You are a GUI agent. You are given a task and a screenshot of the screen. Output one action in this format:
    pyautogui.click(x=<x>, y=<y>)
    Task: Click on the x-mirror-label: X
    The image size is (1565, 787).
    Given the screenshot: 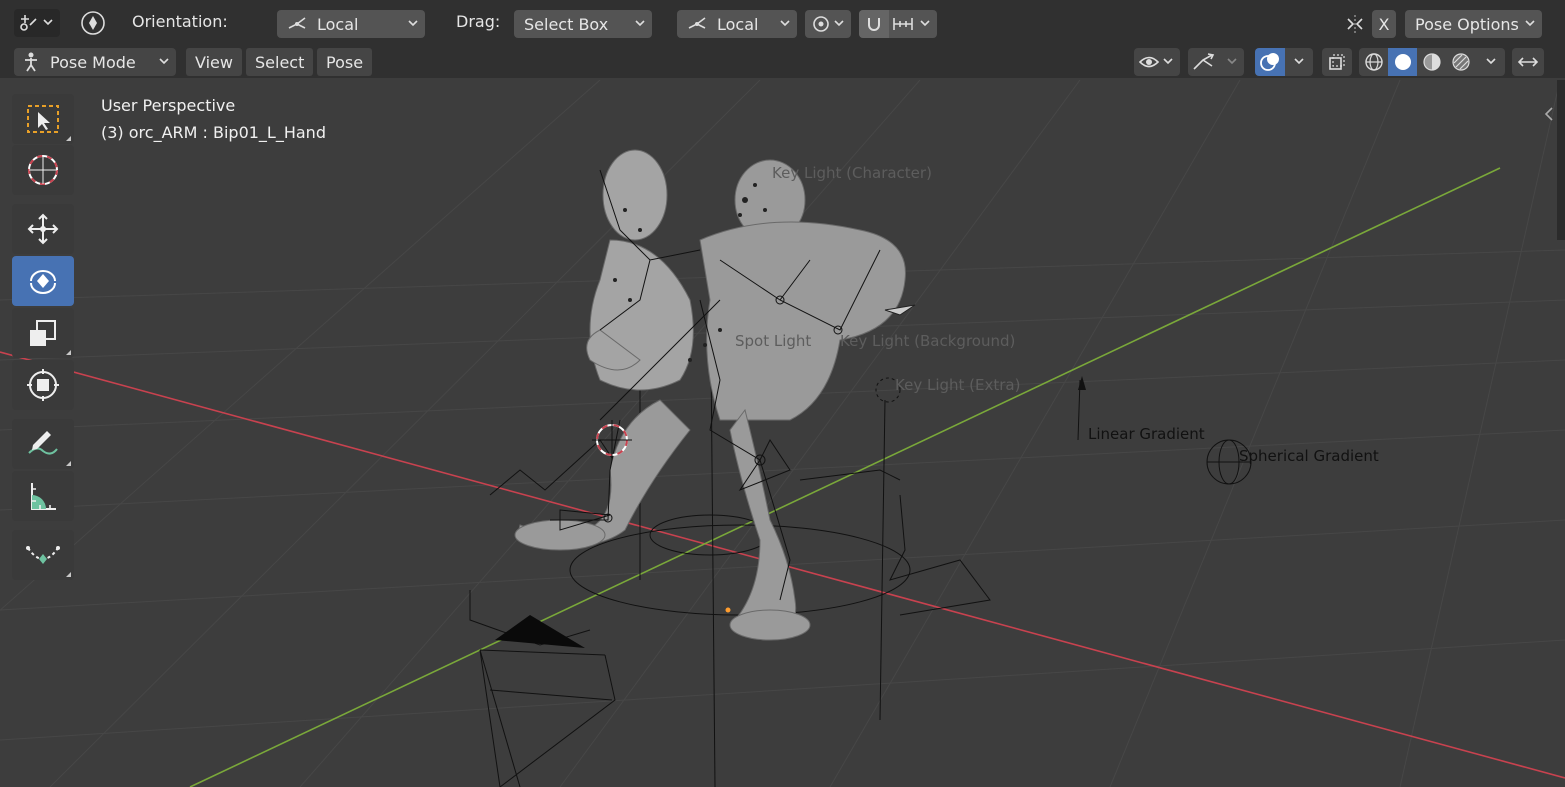 What is the action you would take?
    pyautogui.click(x=1384, y=24)
    